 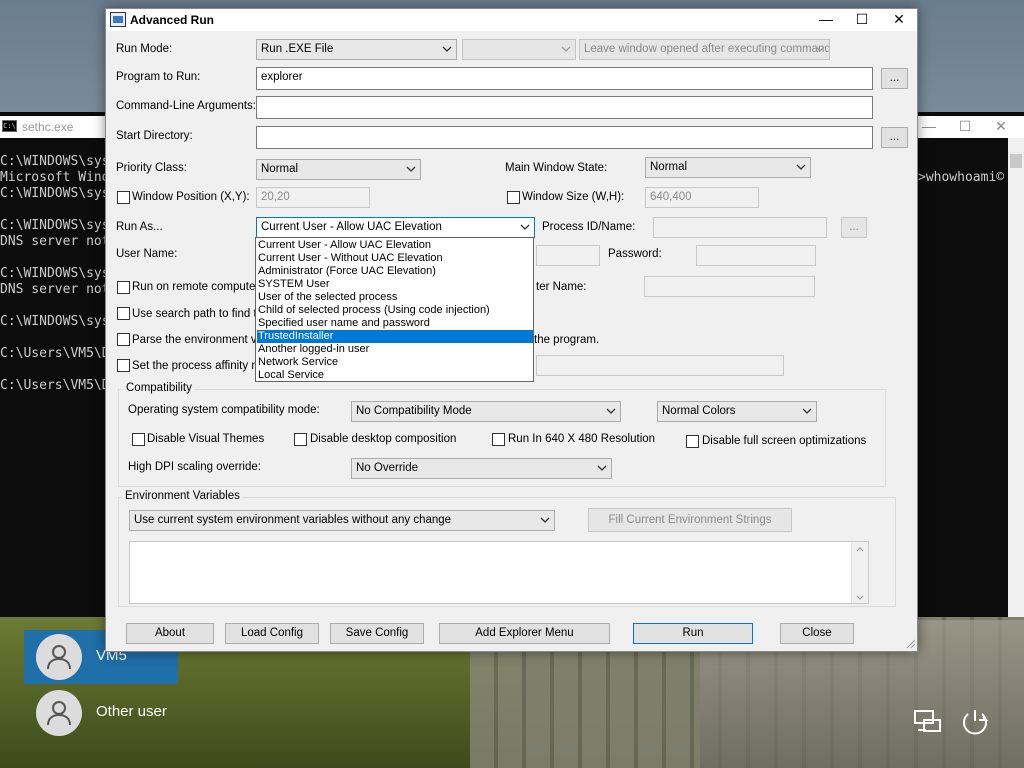 What do you see at coordinates (395, 336) in the screenshot?
I see `run-as-option-highlighted: TrustedInstaller` at bounding box center [395, 336].